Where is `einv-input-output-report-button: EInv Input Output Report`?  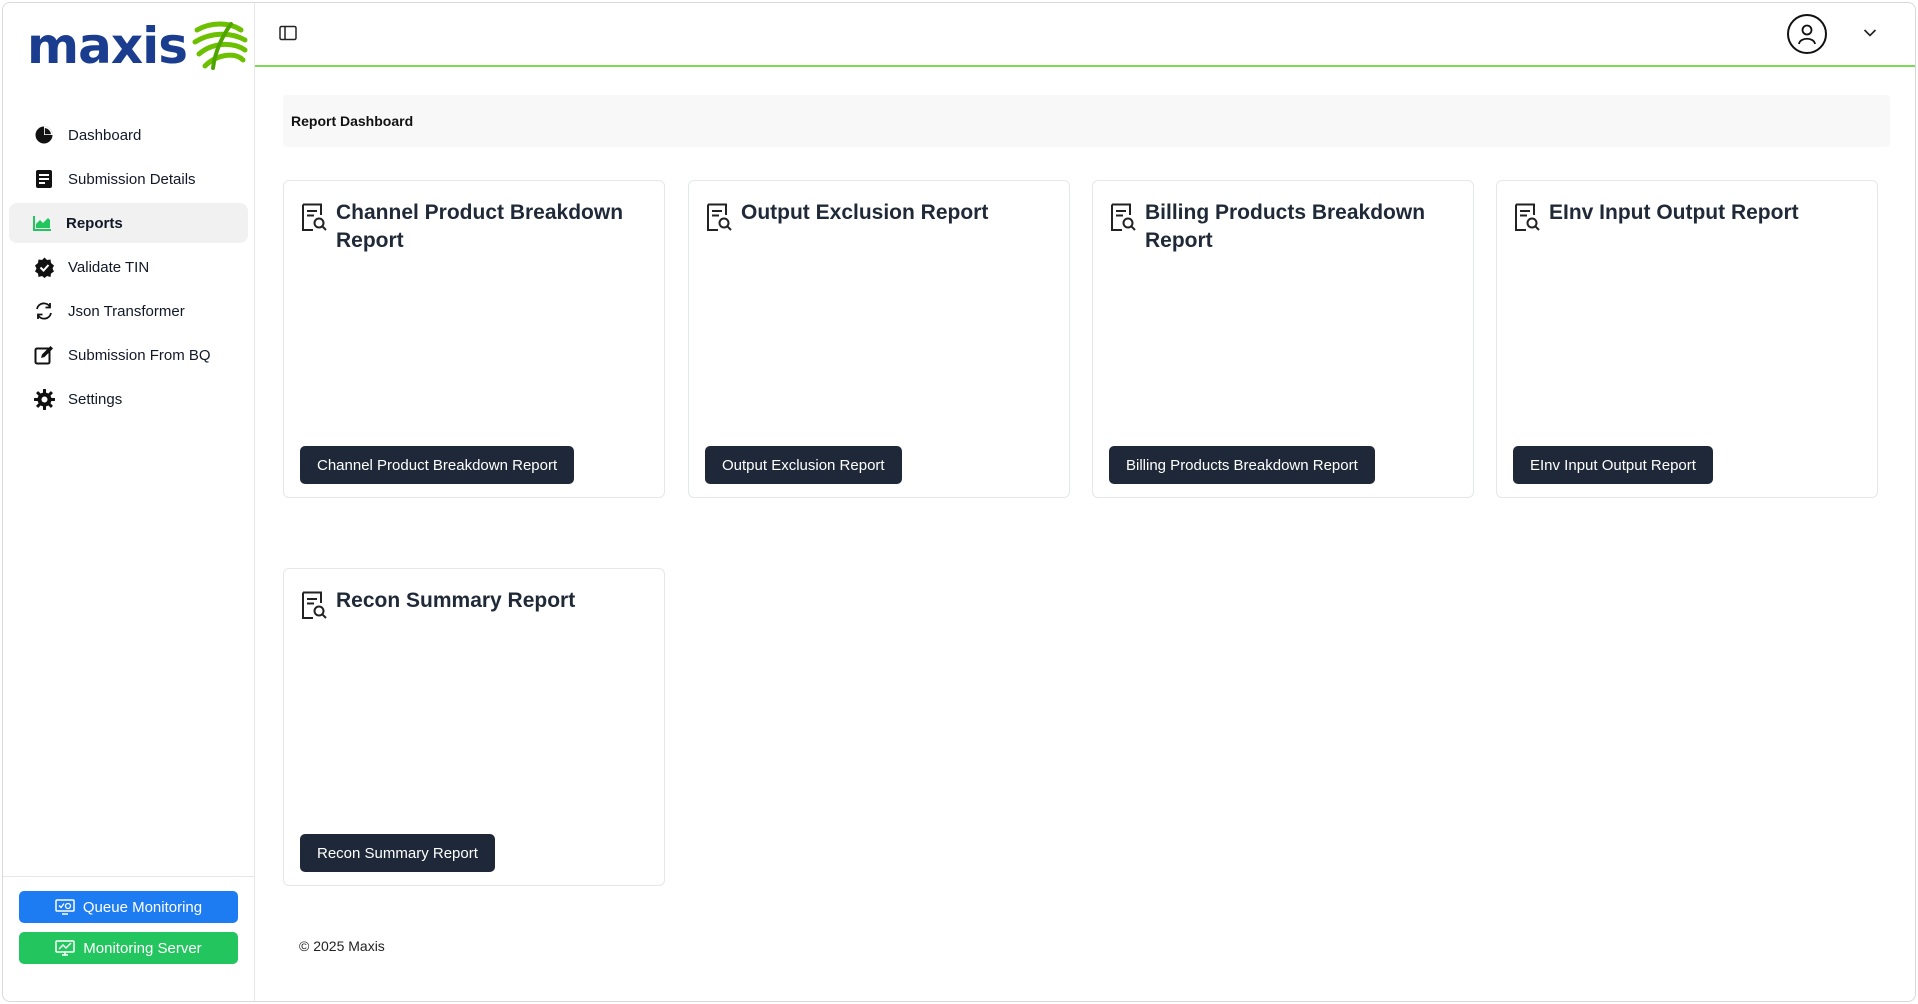 einv-input-output-report-button: EInv Input Output Report is located at coordinates (1613, 465).